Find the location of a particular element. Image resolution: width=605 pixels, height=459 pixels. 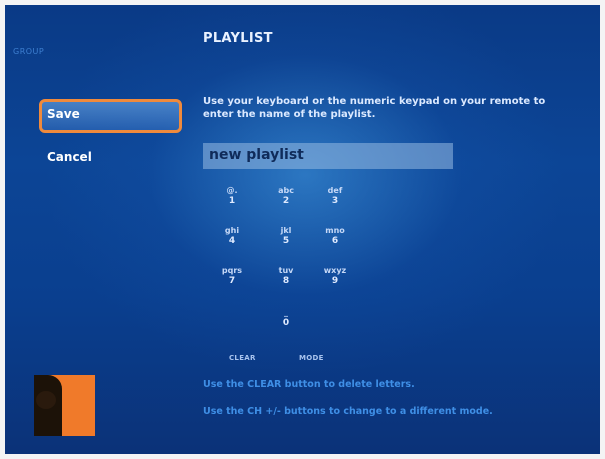

key-letters: wxyz is located at coordinates (335, 270).